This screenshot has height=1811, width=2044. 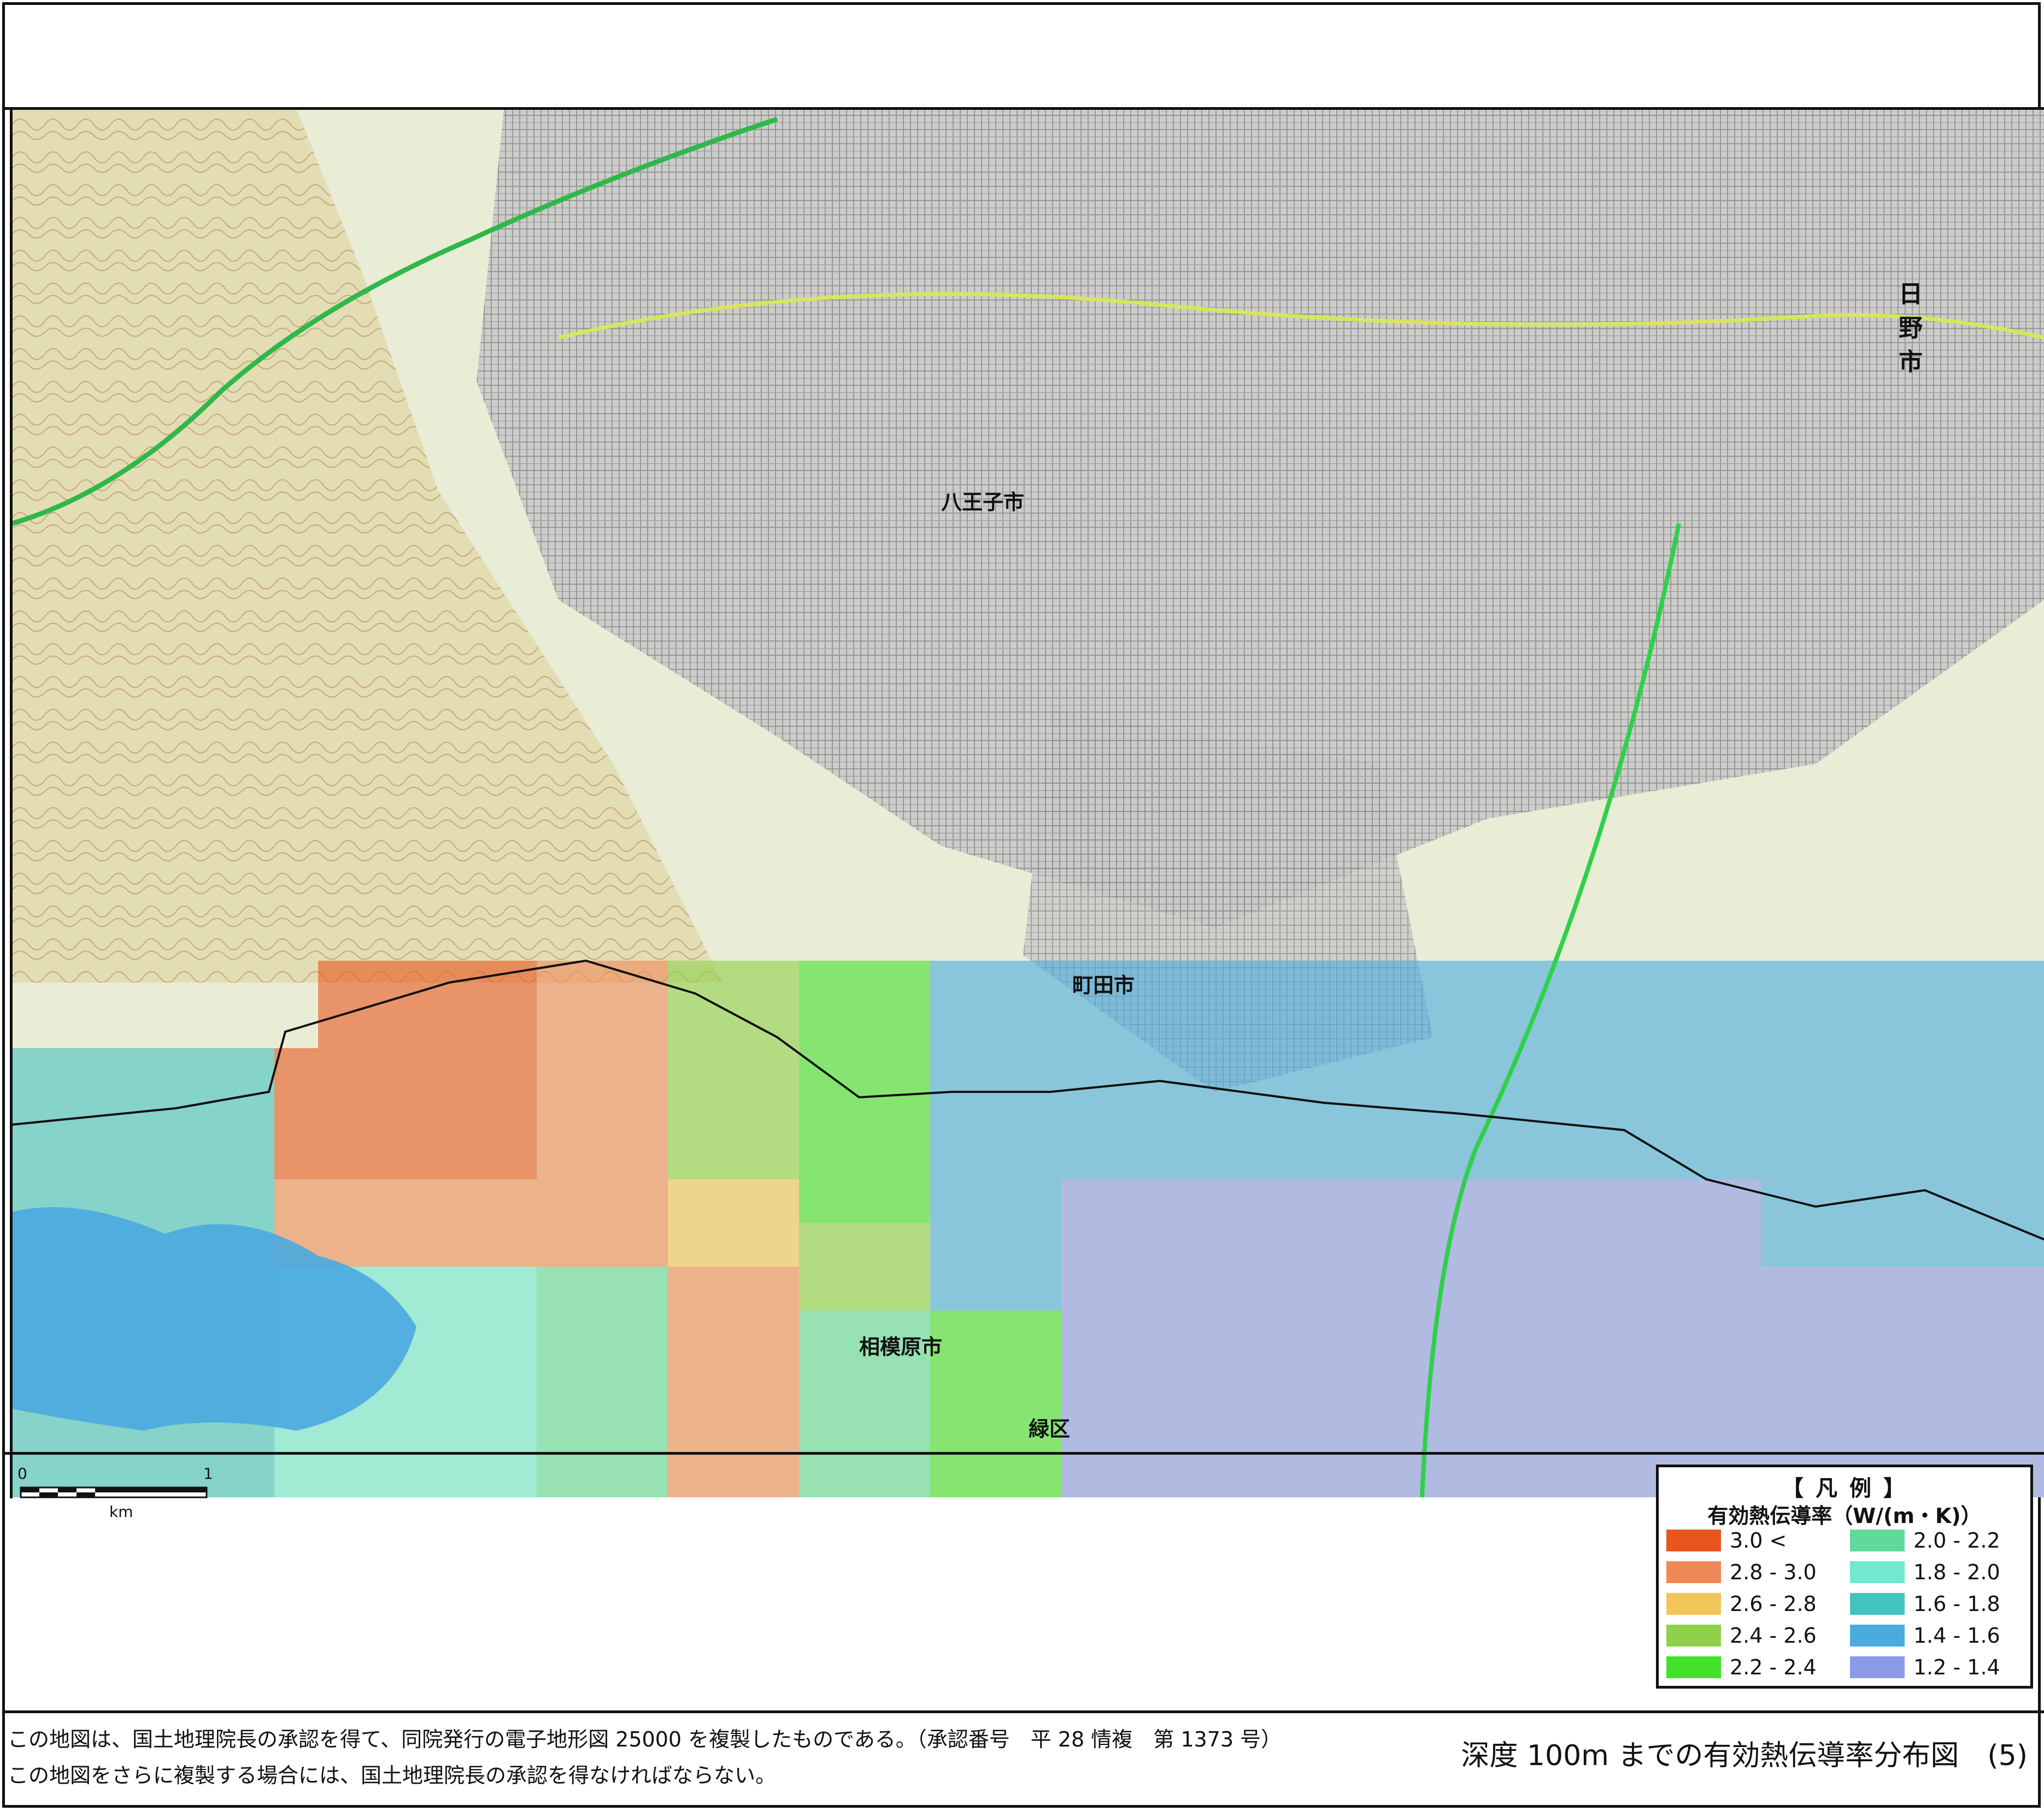 I want to click on legend-label: 1.4 - 1.6, so click(x=1956, y=1636).